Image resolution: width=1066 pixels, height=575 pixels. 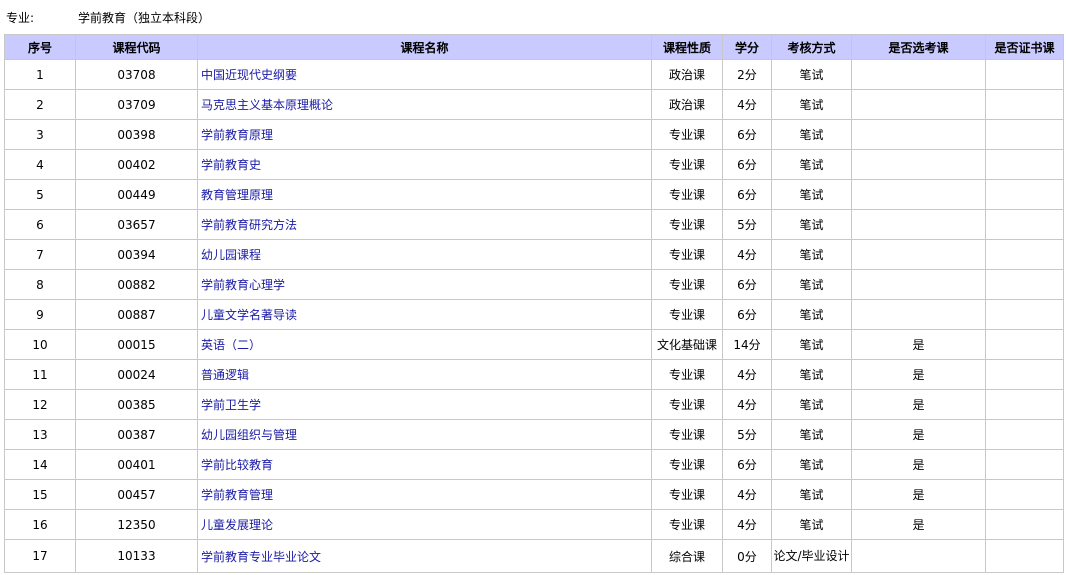 What do you see at coordinates (231, 345) in the screenshot?
I see `course-name-link: 英语（二）` at bounding box center [231, 345].